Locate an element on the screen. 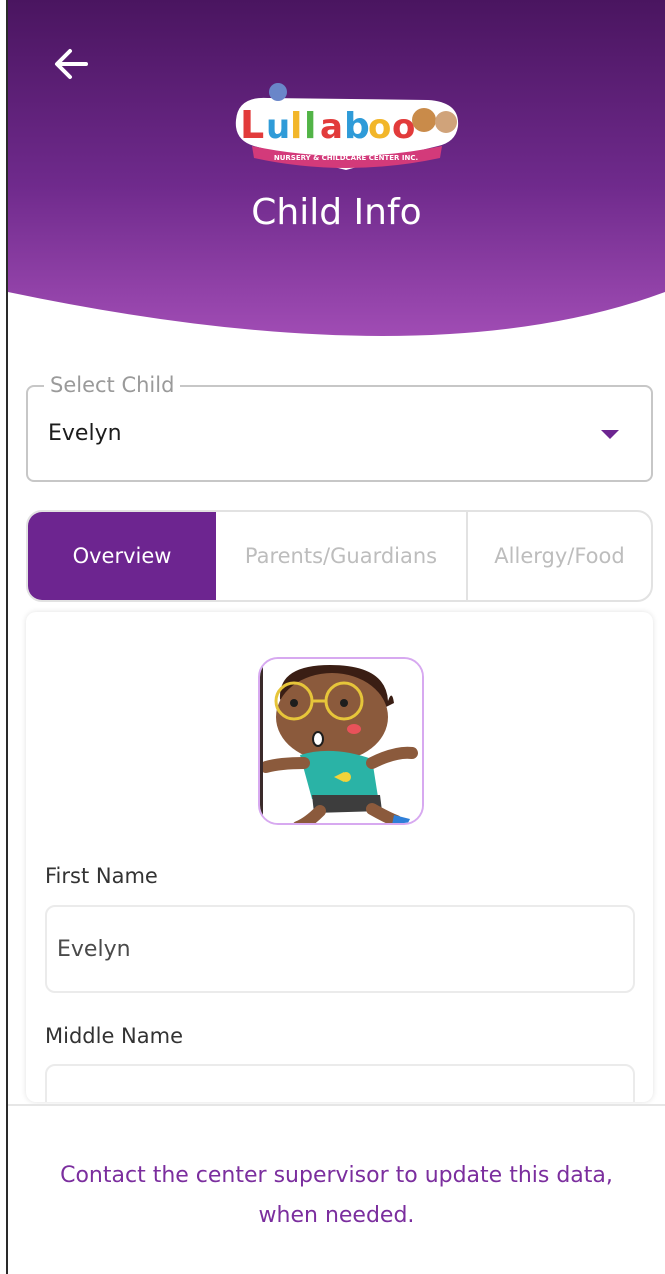 The height and width of the screenshot is (1274, 665). arrow-left-icon is located at coordinates (71, 64).